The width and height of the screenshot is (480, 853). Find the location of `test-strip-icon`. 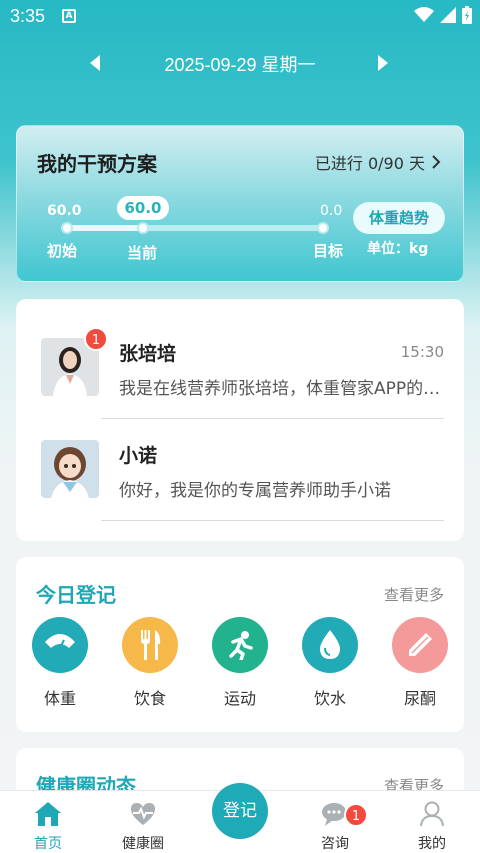

test-strip-icon is located at coordinates (420, 645).